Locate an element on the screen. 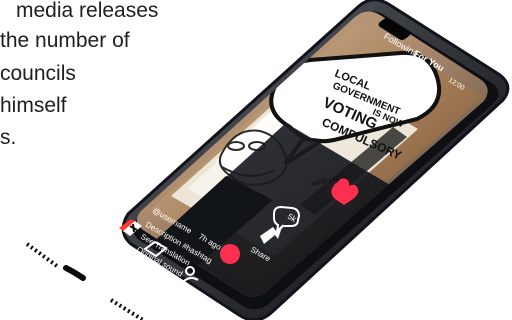  speaker-grill-left is located at coordinates (42, 255).